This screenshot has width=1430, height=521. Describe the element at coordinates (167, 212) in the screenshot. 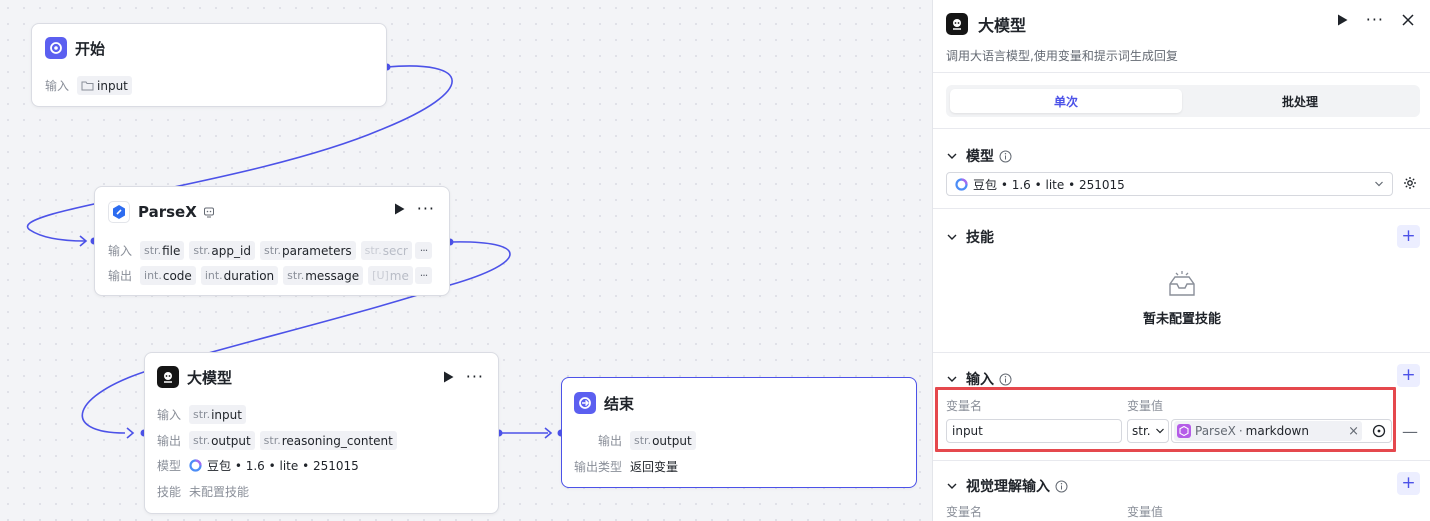

I see `parsex-node-title: ParseX` at that location.